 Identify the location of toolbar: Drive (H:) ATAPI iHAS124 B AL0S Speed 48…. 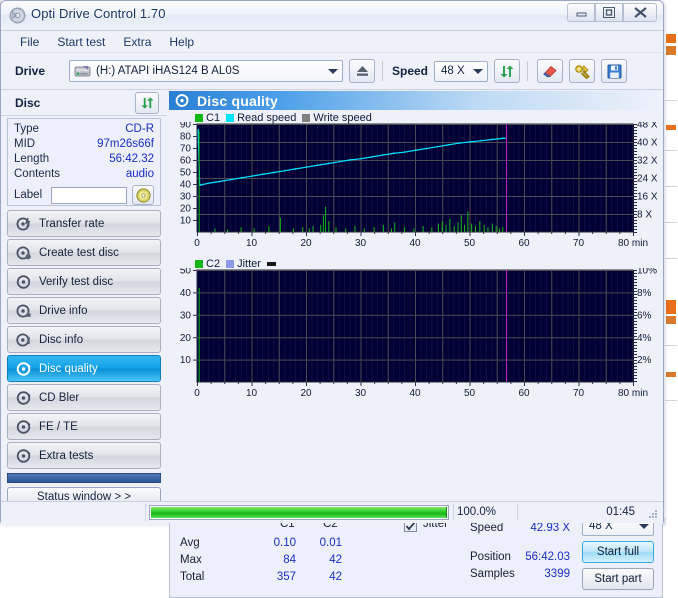
(332, 71).